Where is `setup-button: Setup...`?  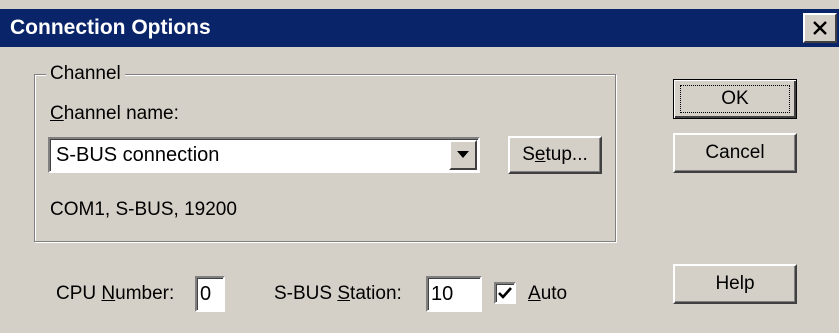 setup-button: Setup... is located at coordinates (555, 155).